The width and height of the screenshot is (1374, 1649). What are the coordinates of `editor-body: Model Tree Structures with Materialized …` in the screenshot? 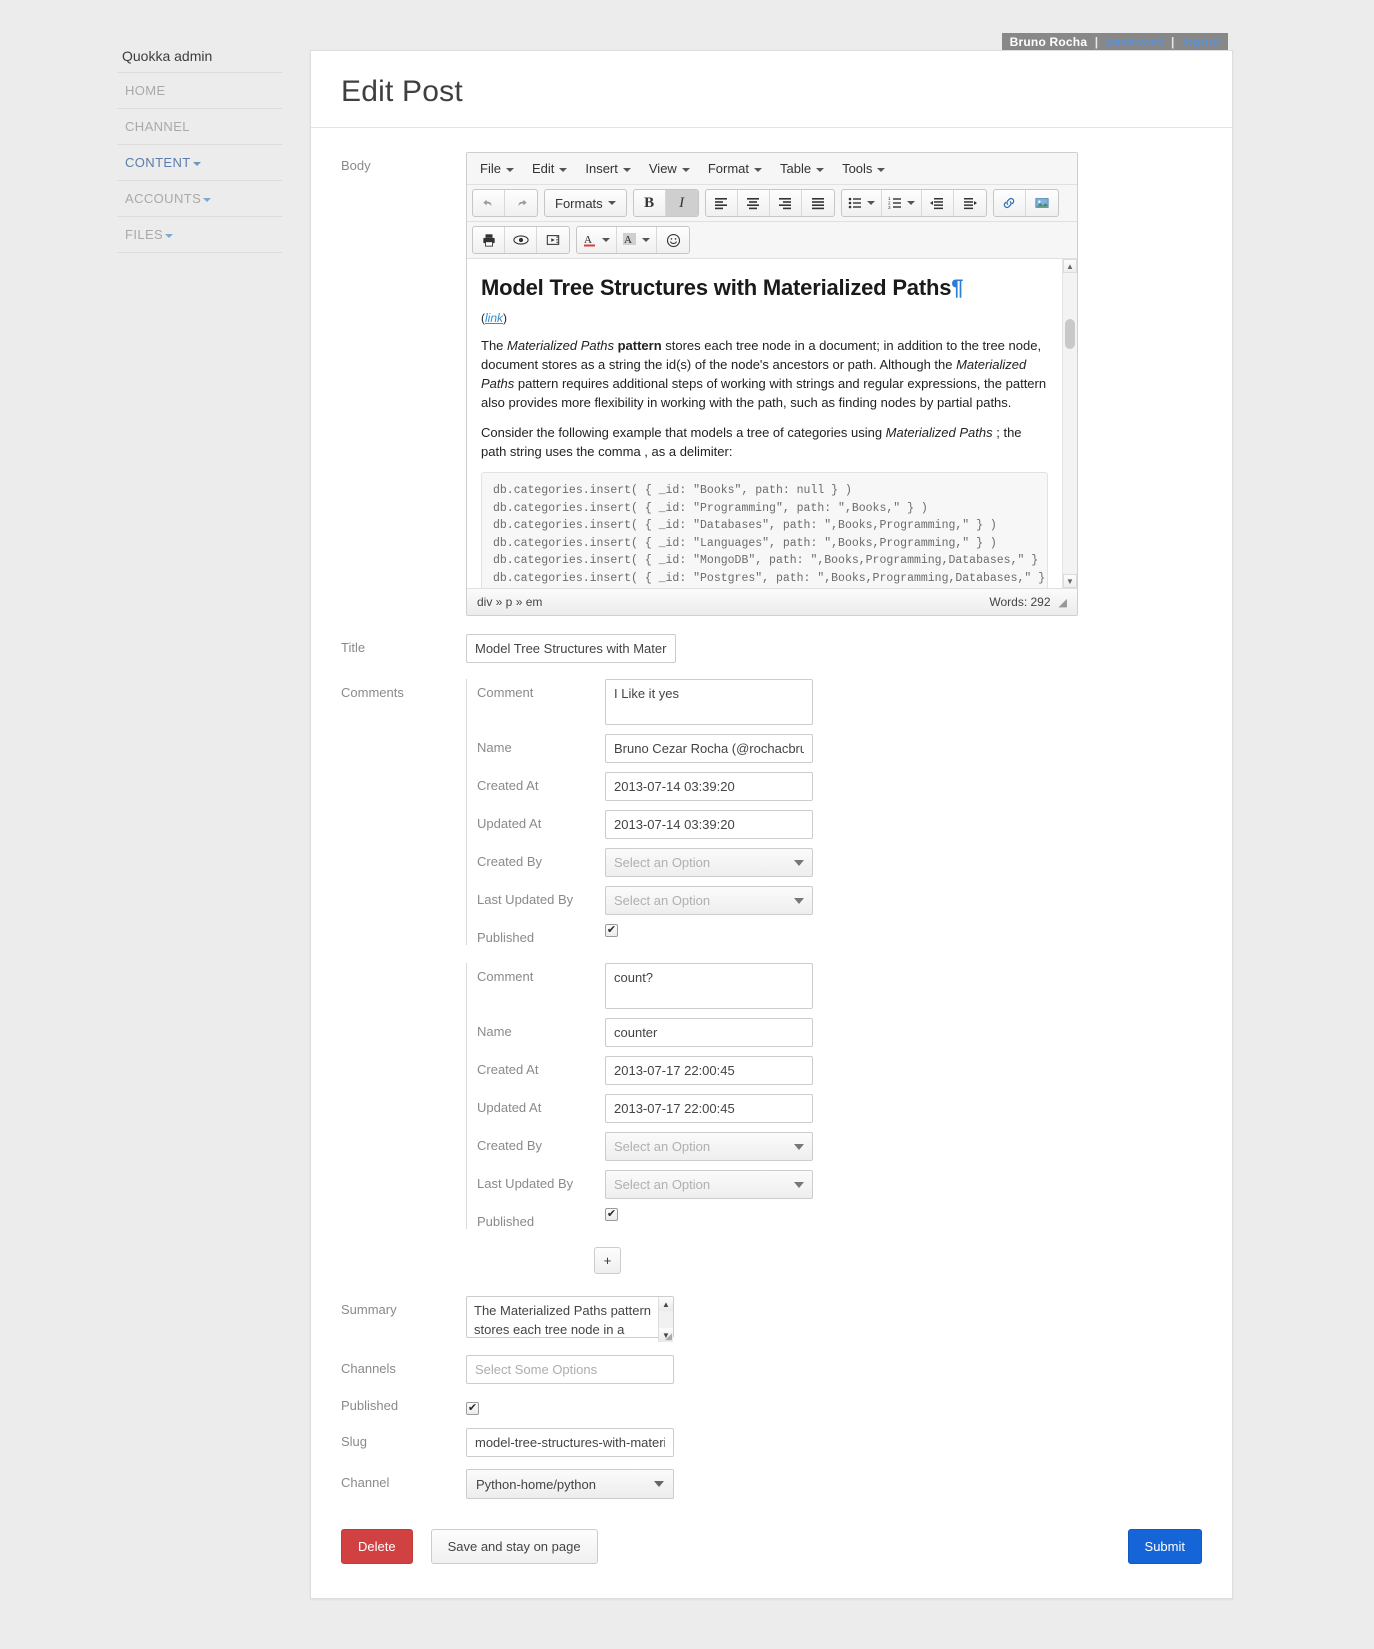 It's located at (772, 424).